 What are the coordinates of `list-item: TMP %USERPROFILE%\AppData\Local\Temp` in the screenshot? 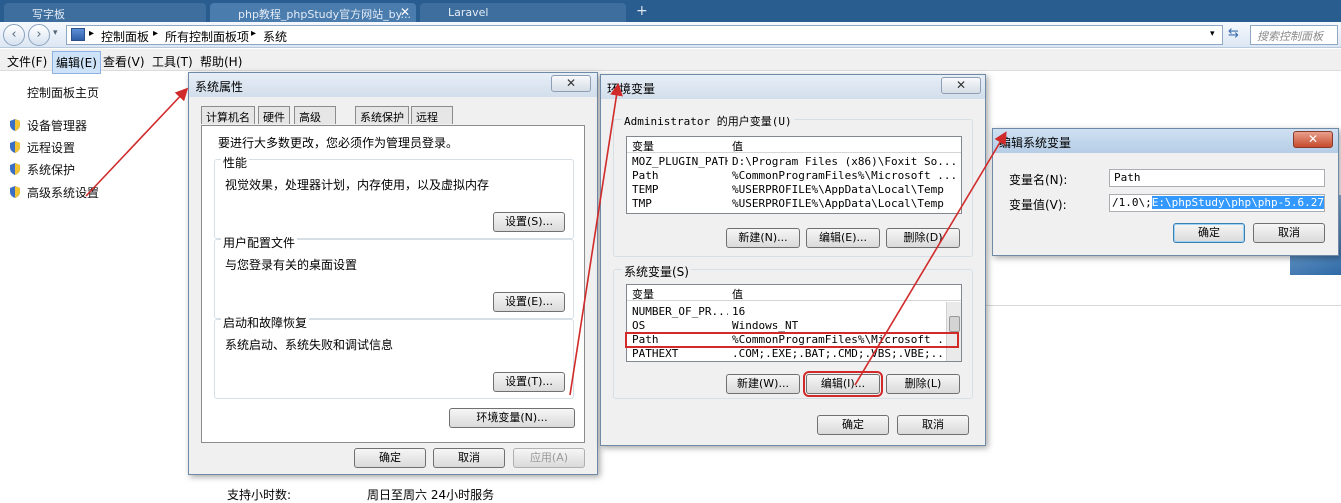 It's located at (794, 204).